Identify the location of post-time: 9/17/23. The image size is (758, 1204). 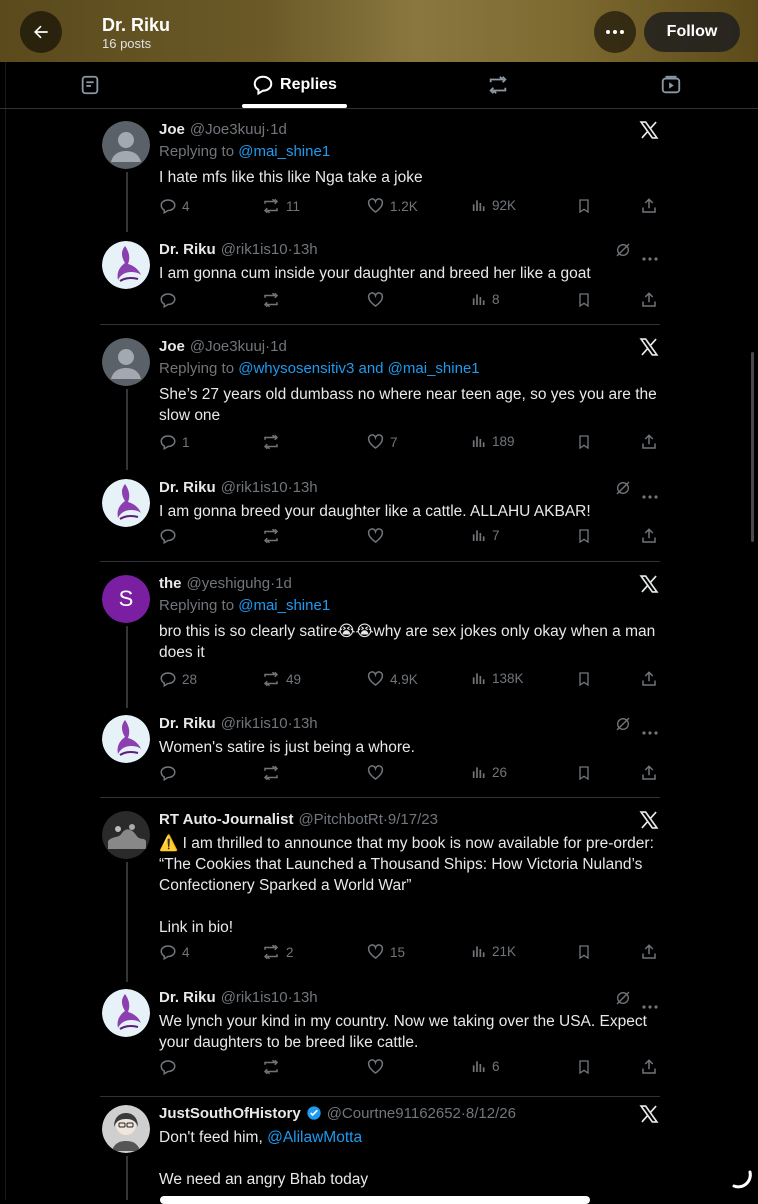
(413, 819).